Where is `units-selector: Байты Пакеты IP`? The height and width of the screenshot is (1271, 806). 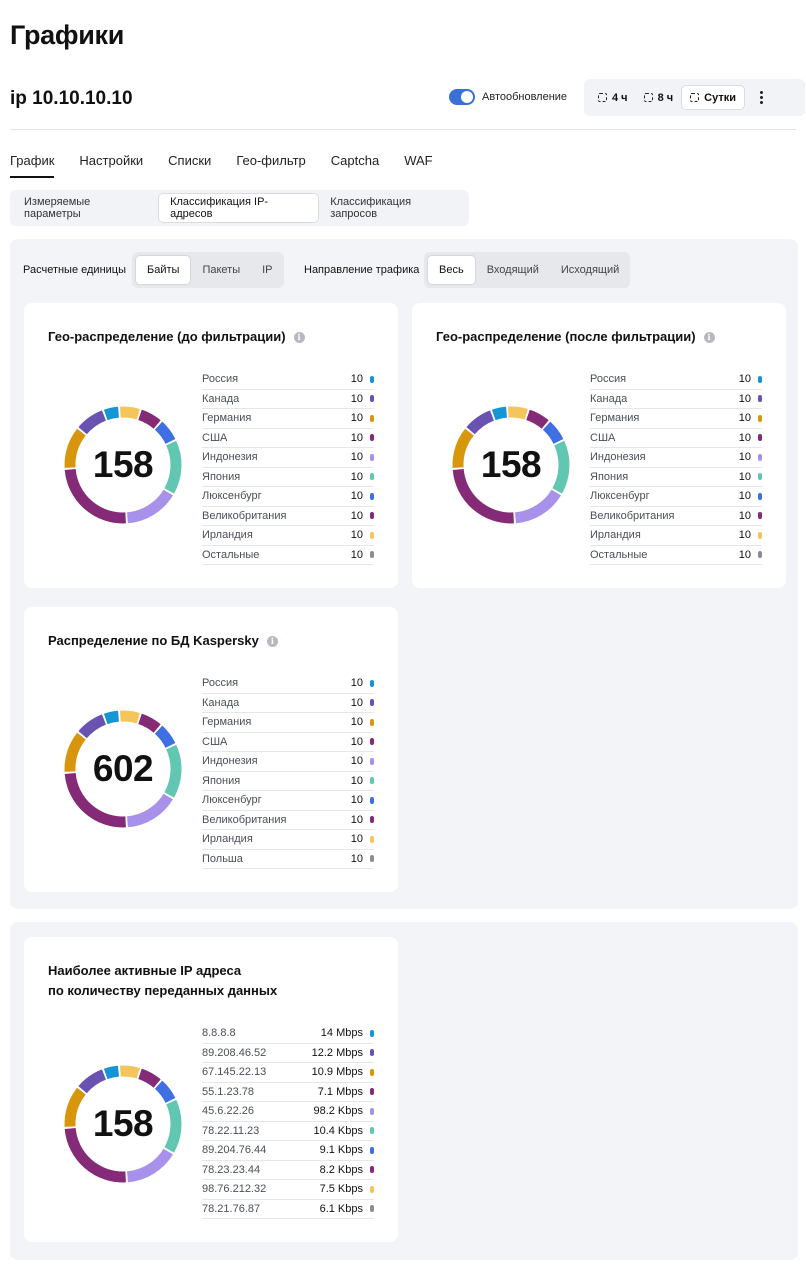 units-selector: Байты Пакеты IP is located at coordinates (208, 270).